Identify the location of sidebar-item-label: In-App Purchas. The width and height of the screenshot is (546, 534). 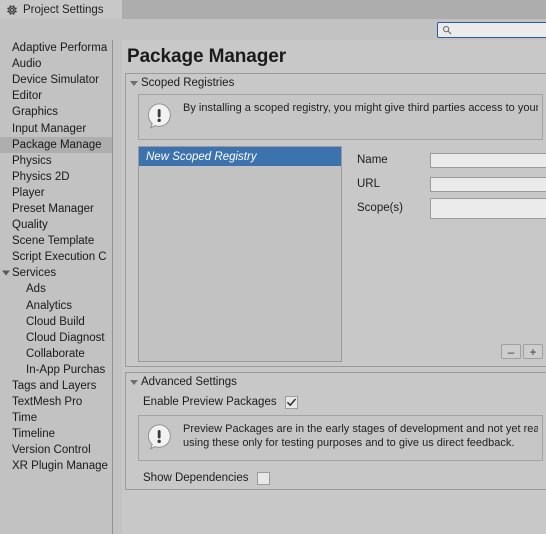
(66, 369).